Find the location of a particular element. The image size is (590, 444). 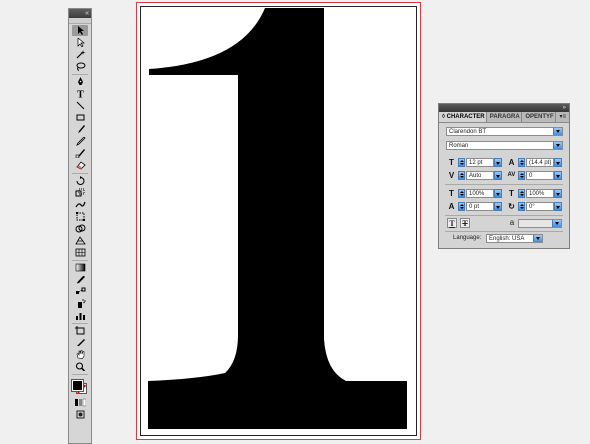

baseline-shift-stepper is located at coordinates (461, 206).